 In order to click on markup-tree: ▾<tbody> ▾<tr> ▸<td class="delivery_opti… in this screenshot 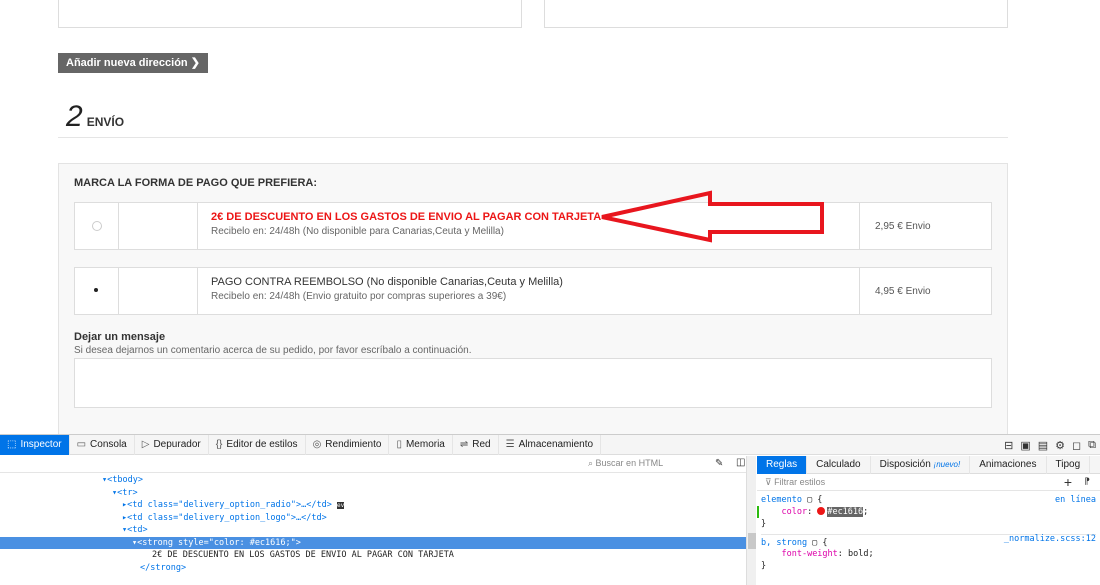, I will do `click(373, 523)`.